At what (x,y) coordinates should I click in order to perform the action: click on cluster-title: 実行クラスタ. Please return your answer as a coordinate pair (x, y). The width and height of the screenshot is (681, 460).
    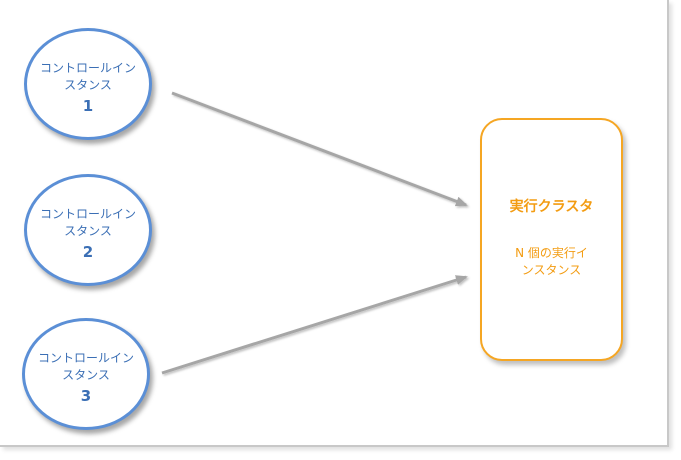
    Looking at the image, I should click on (551, 207).